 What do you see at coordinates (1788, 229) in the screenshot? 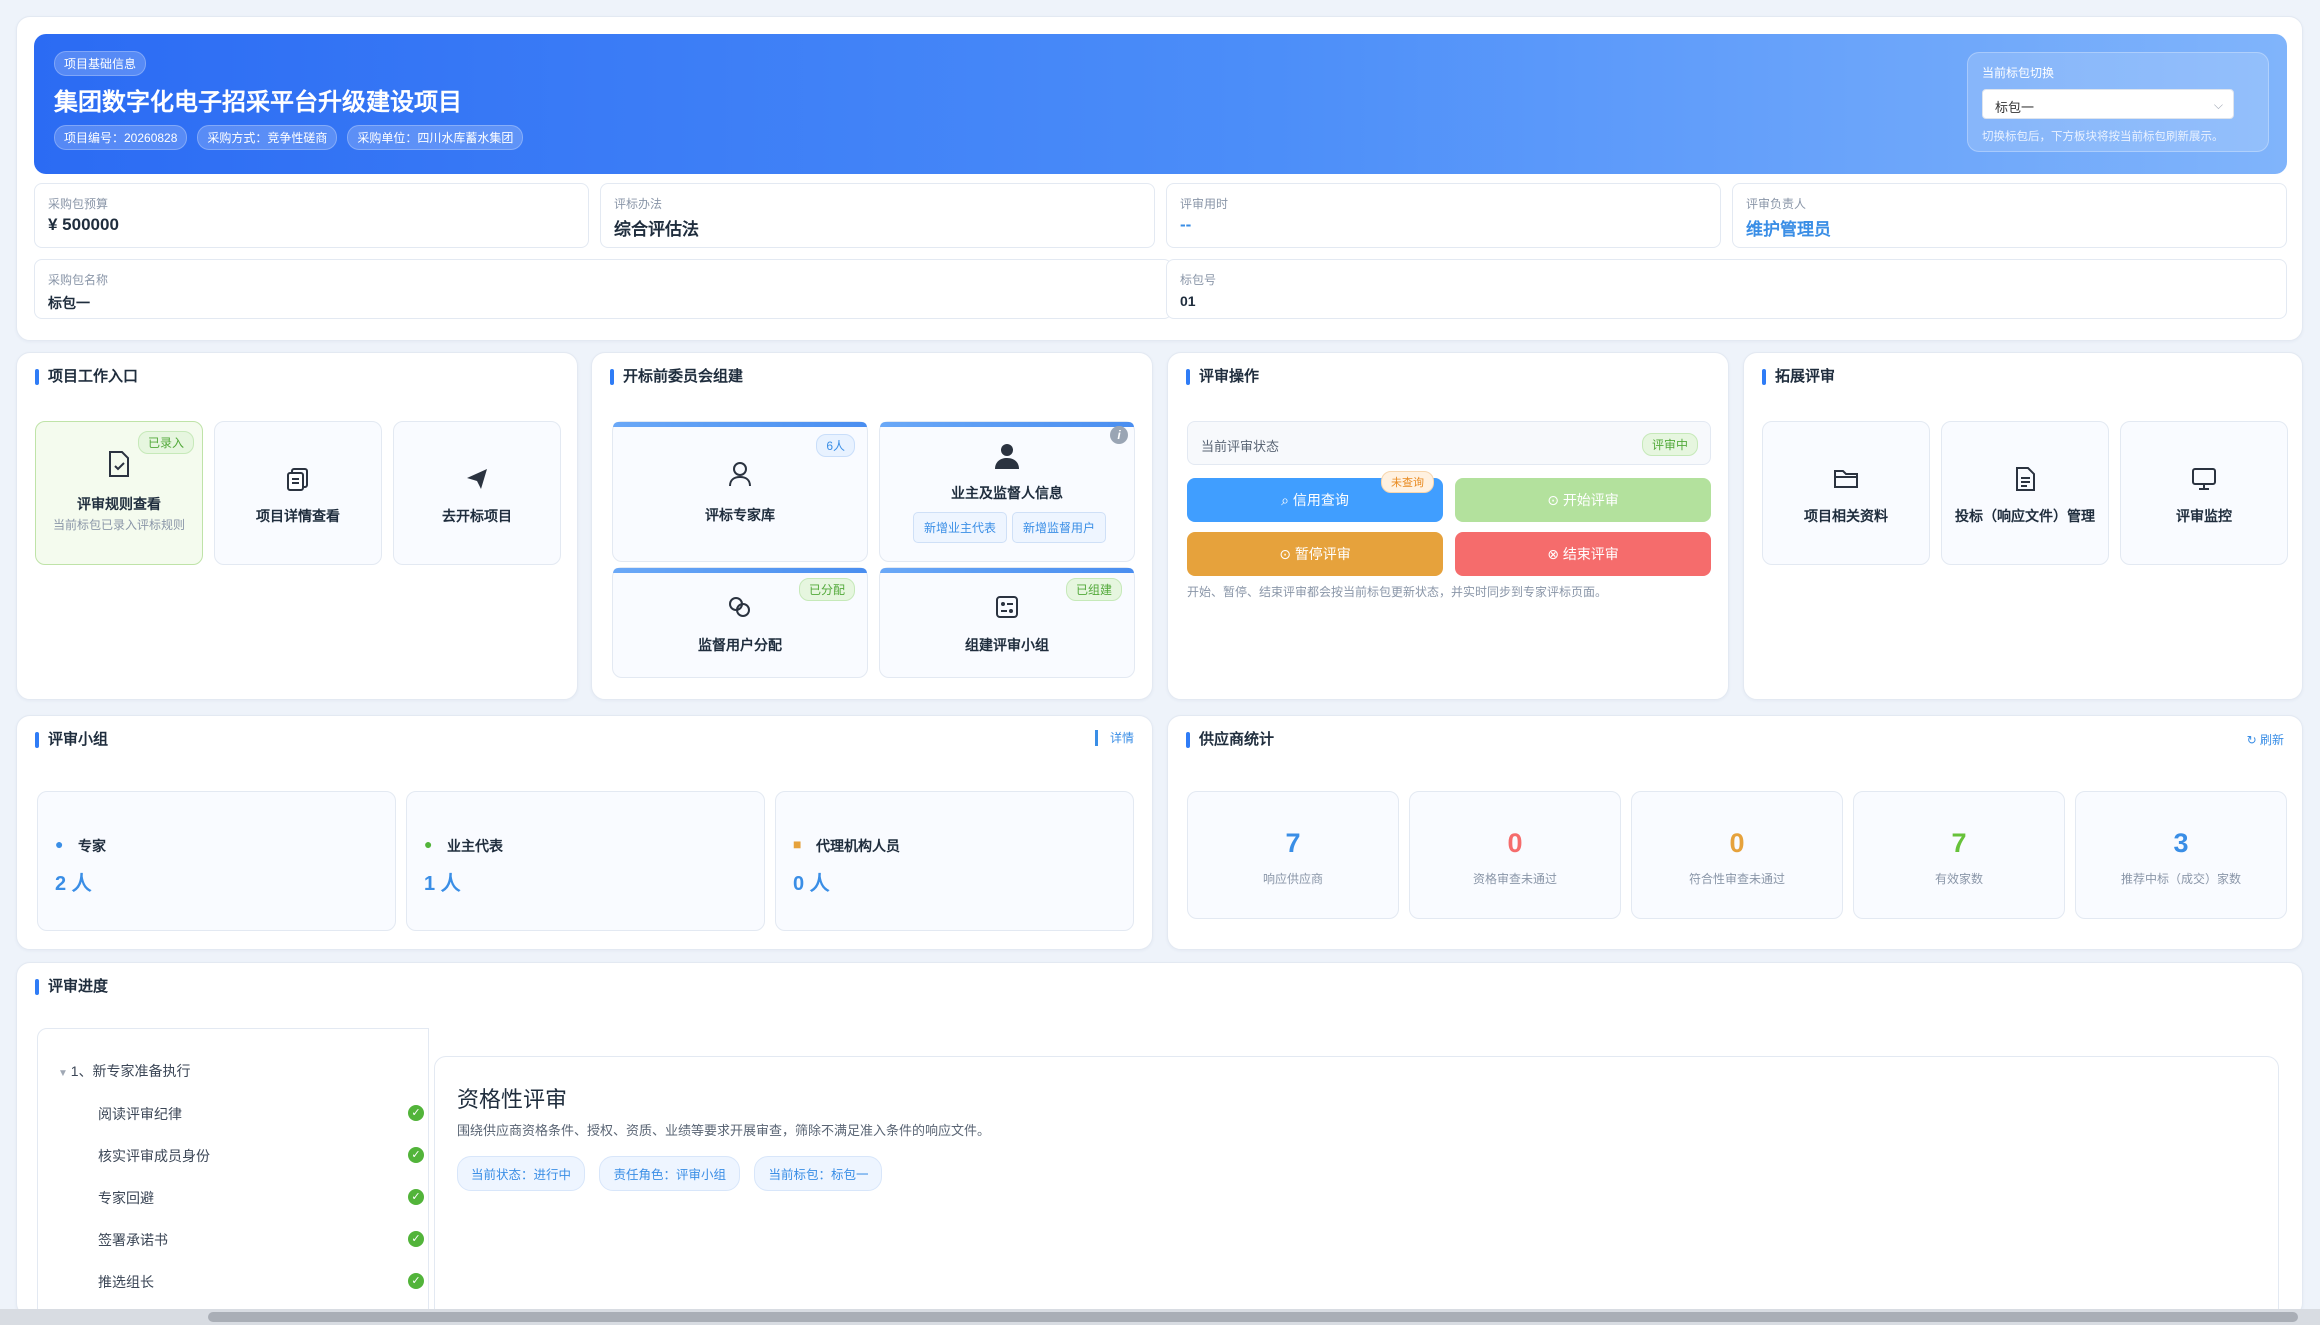
I see `leader-value: 维护管理员` at bounding box center [1788, 229].